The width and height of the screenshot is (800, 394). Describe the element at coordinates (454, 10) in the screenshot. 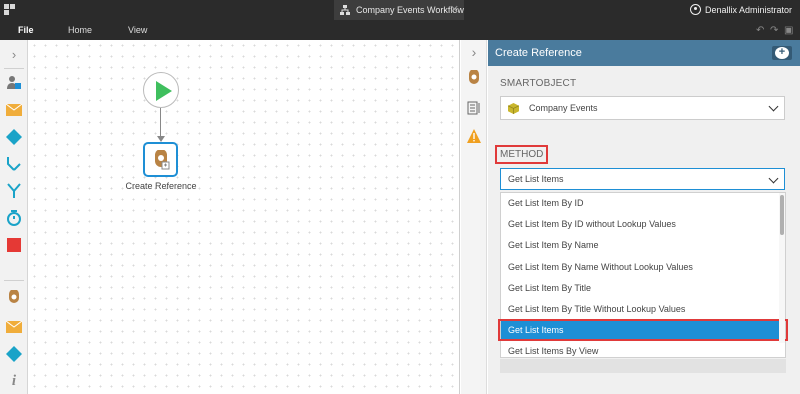

I see `close-tab-icon: ✕` at that location.